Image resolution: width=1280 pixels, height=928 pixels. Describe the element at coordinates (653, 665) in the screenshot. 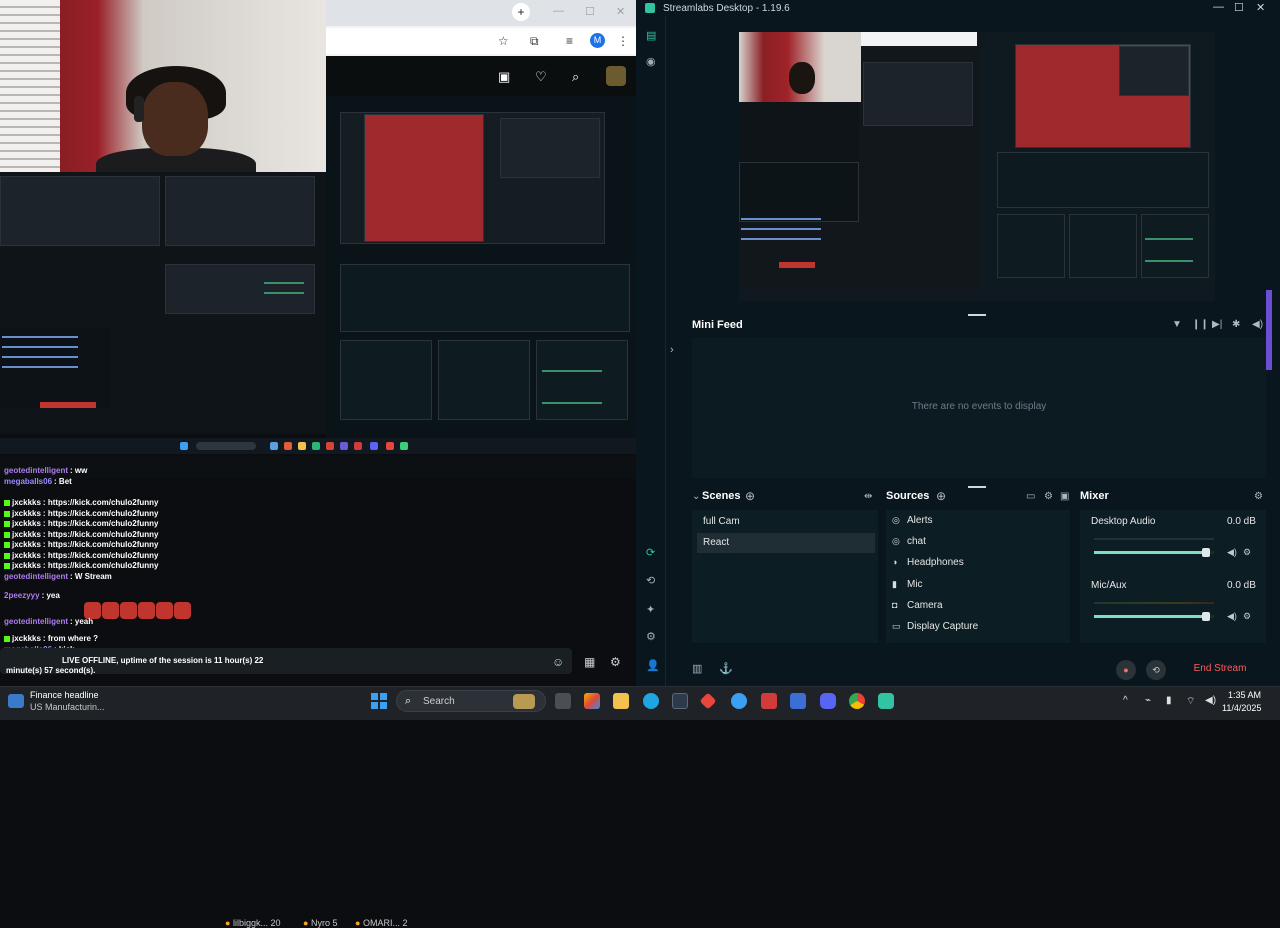

I see `profile-icon: 👤` at that location.